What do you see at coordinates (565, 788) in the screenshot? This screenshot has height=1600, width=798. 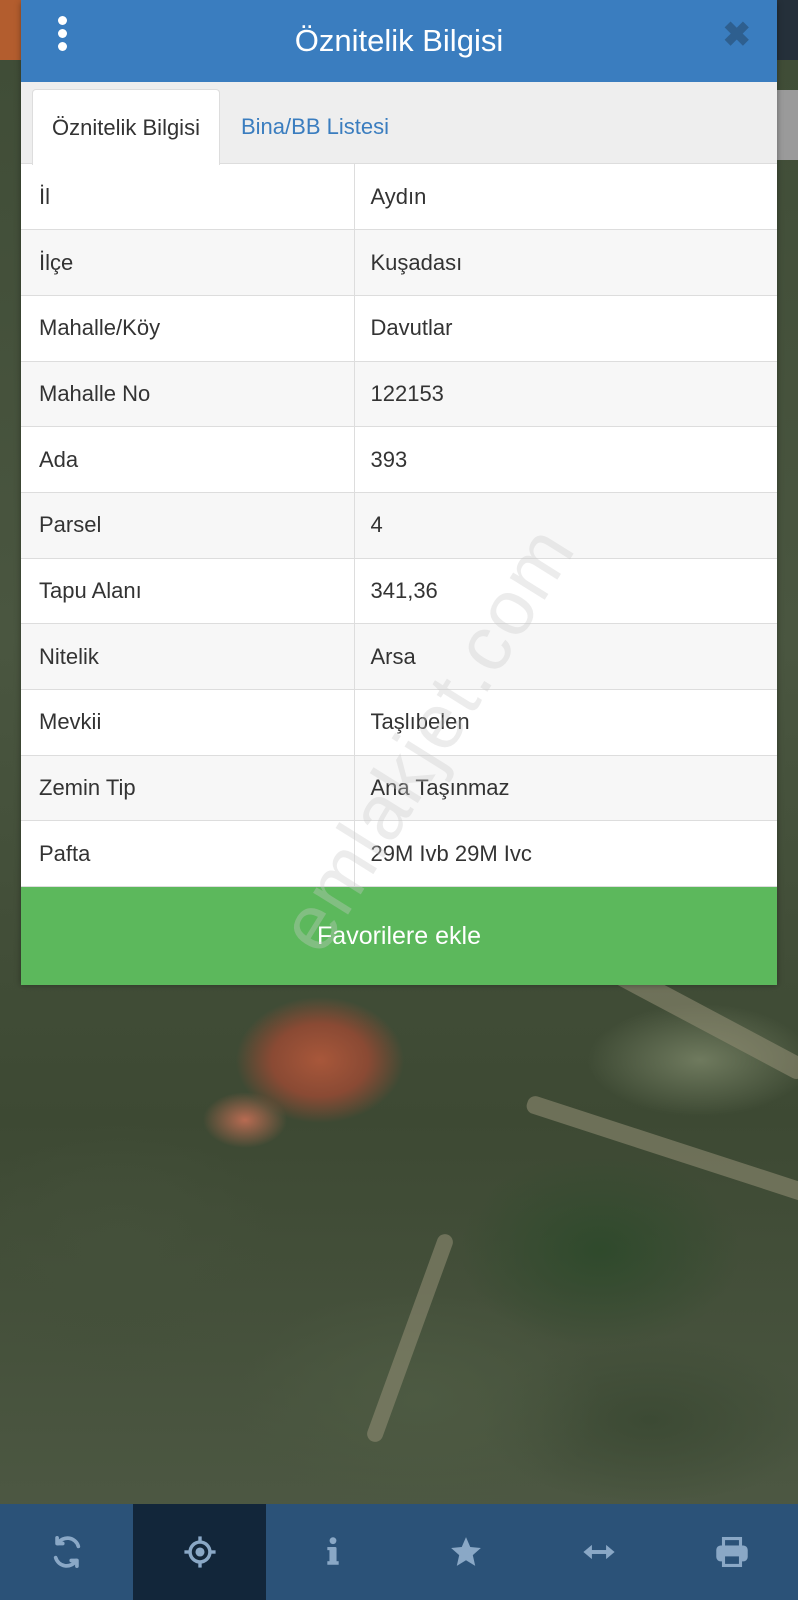 I see `attribute-value: Ana Taşınmaz` at bounding box center [565, 788].